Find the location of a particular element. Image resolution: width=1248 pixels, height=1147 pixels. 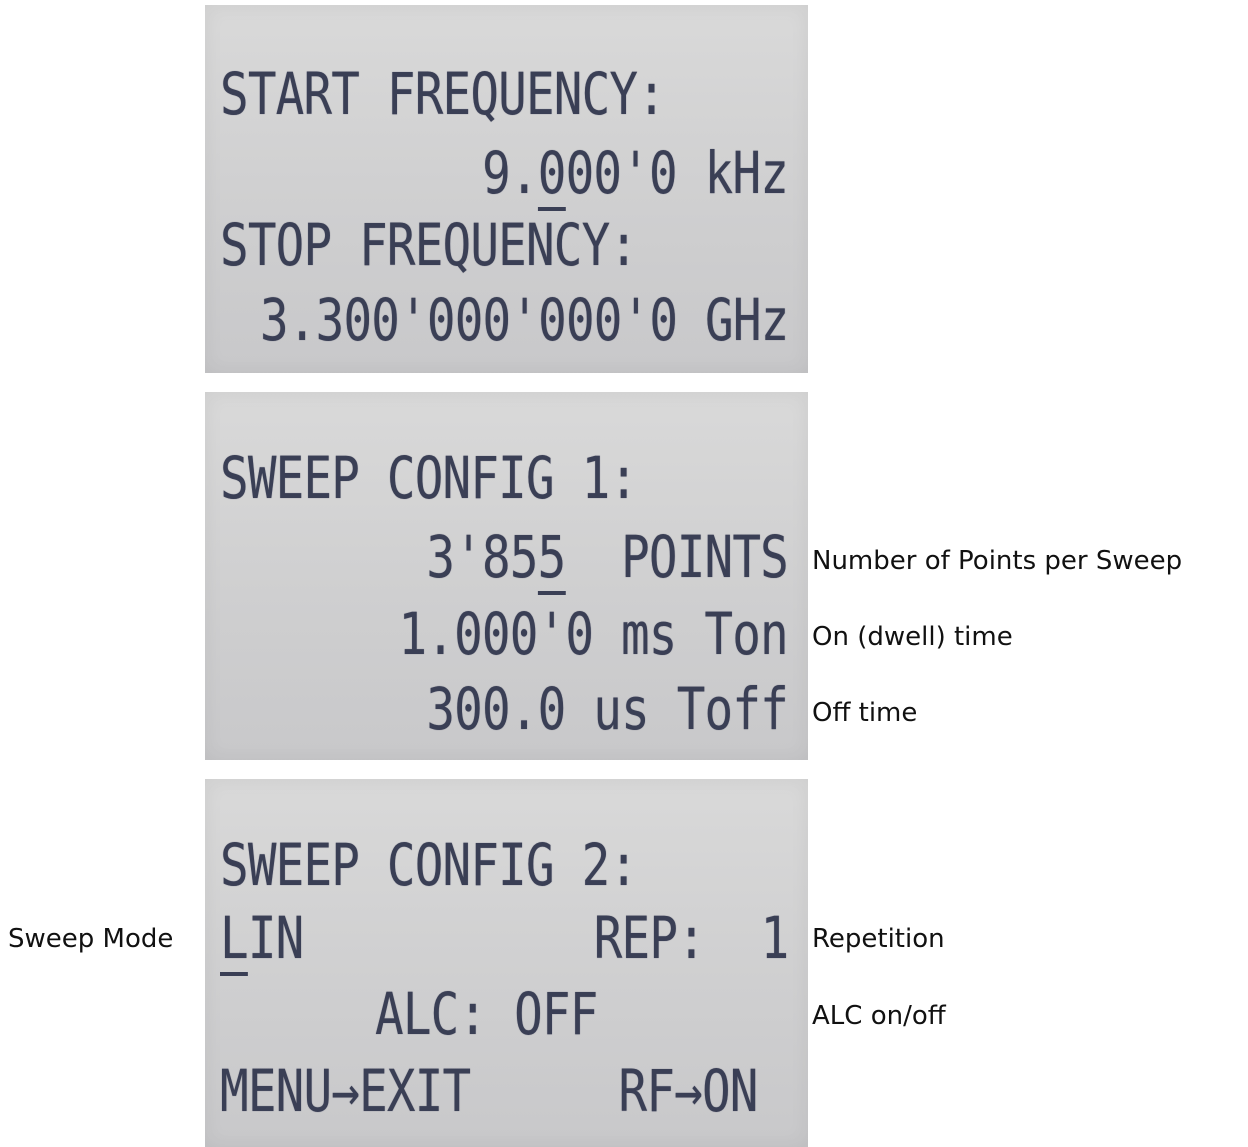

sweep-mode-value: LIN is located at coordinates (262, 940).